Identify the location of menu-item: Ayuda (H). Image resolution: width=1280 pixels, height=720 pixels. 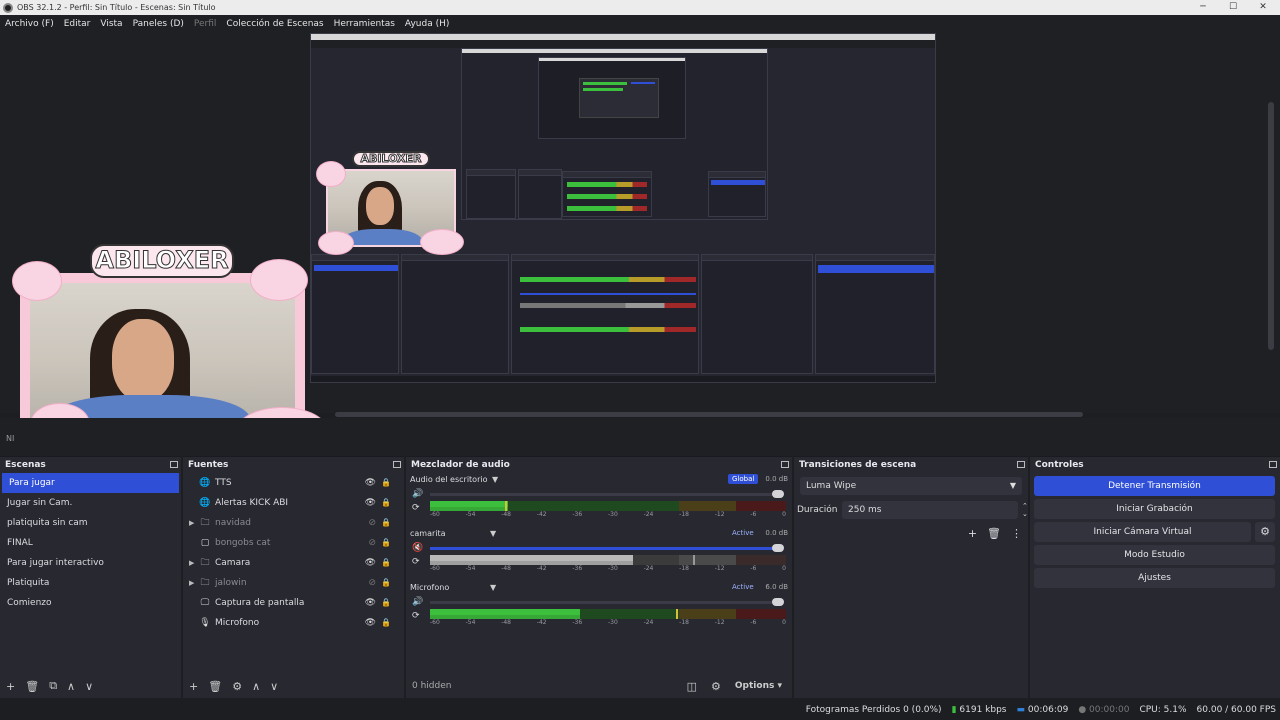
(427, 24).